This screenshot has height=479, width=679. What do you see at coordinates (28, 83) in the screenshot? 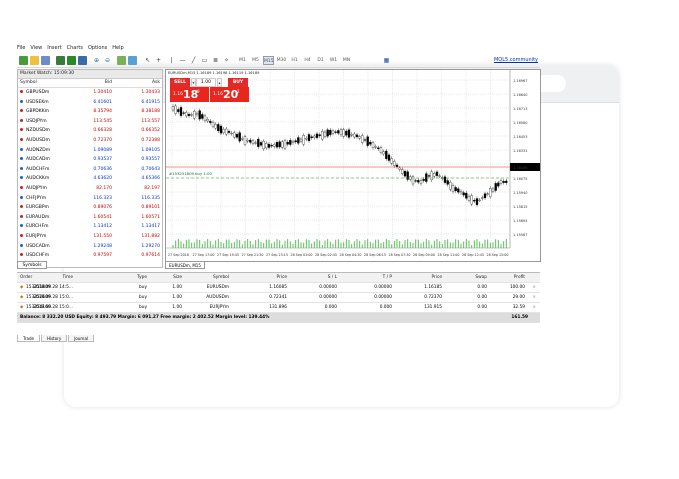
I see `column-header-symbol: Symbol` at bounding box center [28, 83].